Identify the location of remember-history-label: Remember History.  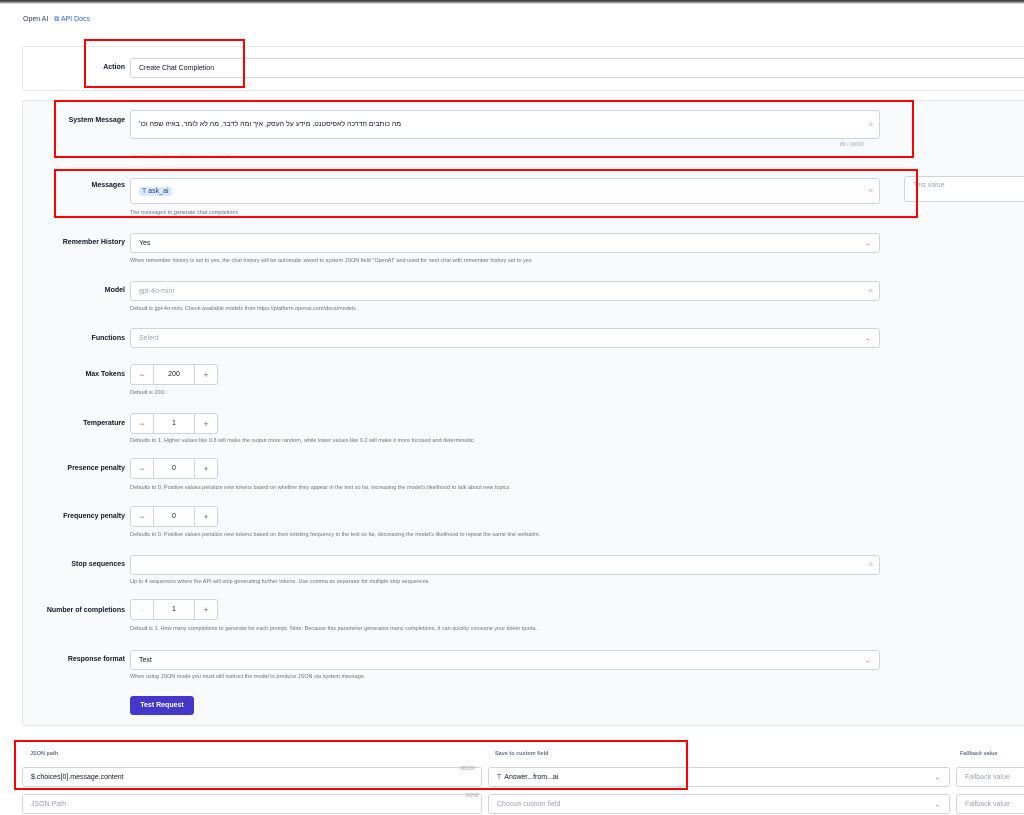
(93, 242).